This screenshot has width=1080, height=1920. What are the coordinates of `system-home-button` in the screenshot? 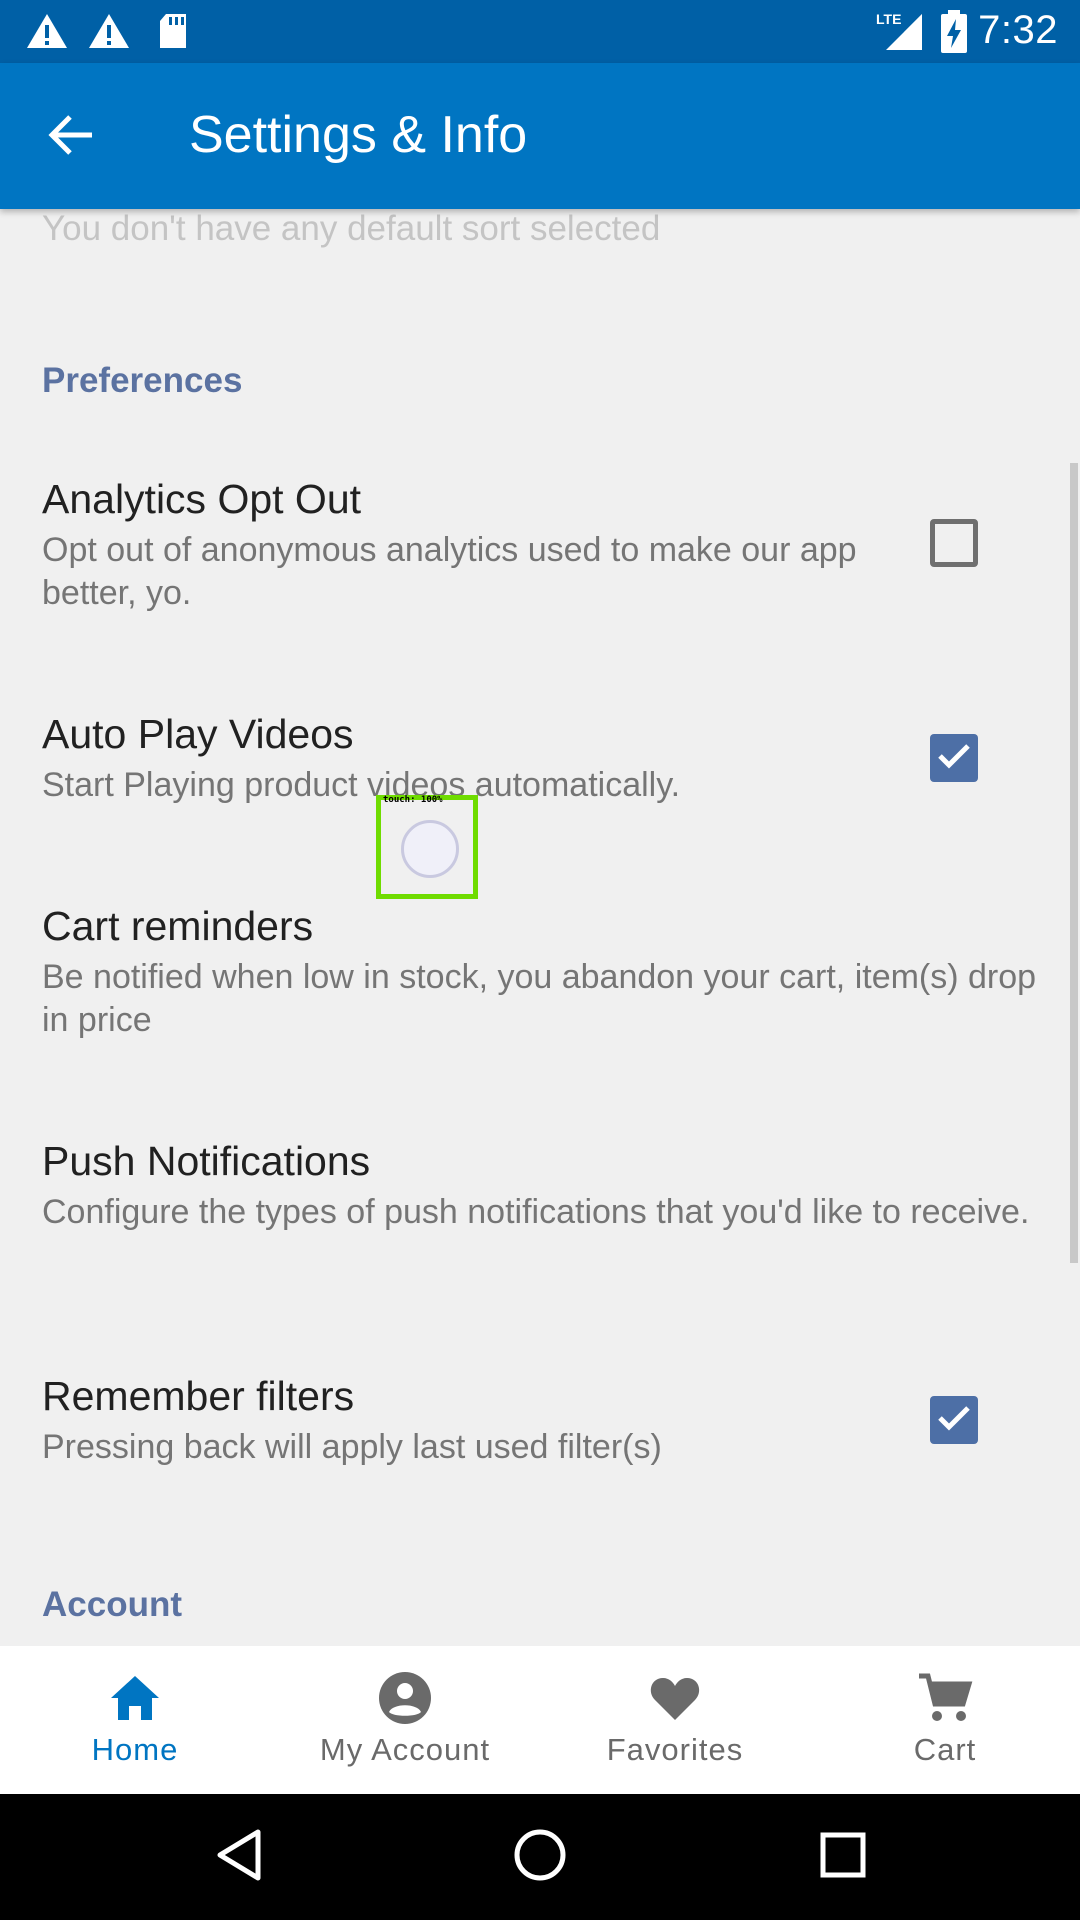 It's located at (540, 1857).